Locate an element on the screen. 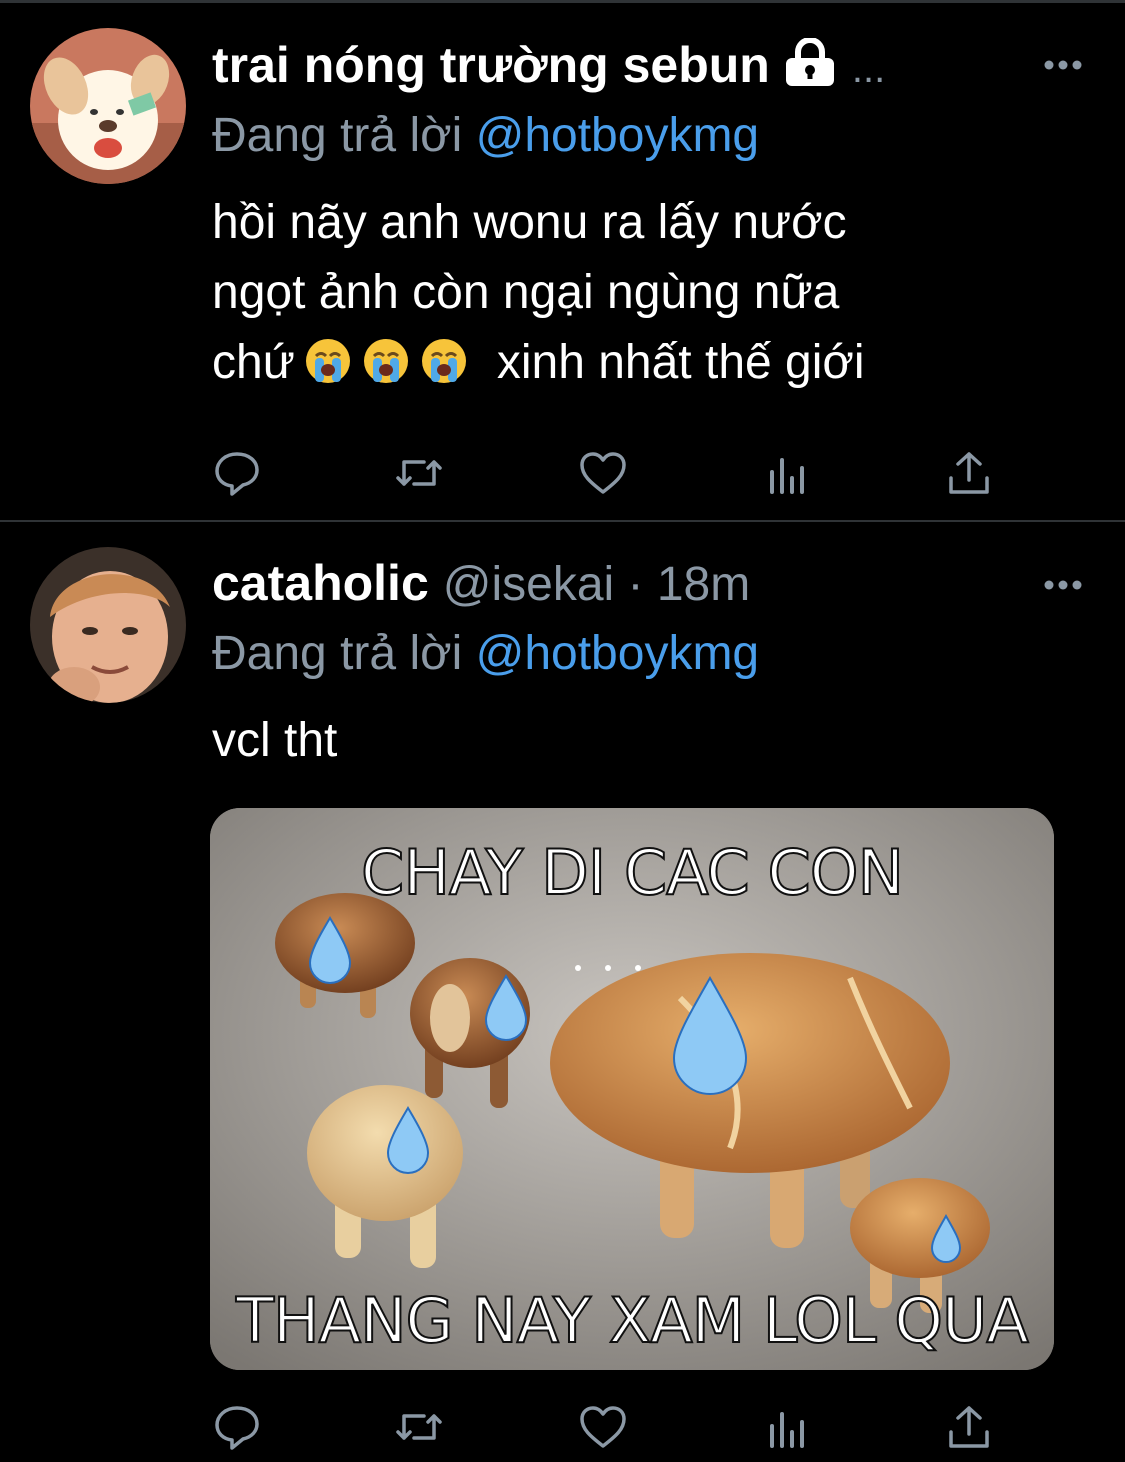 The image size is (1125, 1462). meme-caption-top: CHAY DI CAC CON is located at coordinates (632, 872).